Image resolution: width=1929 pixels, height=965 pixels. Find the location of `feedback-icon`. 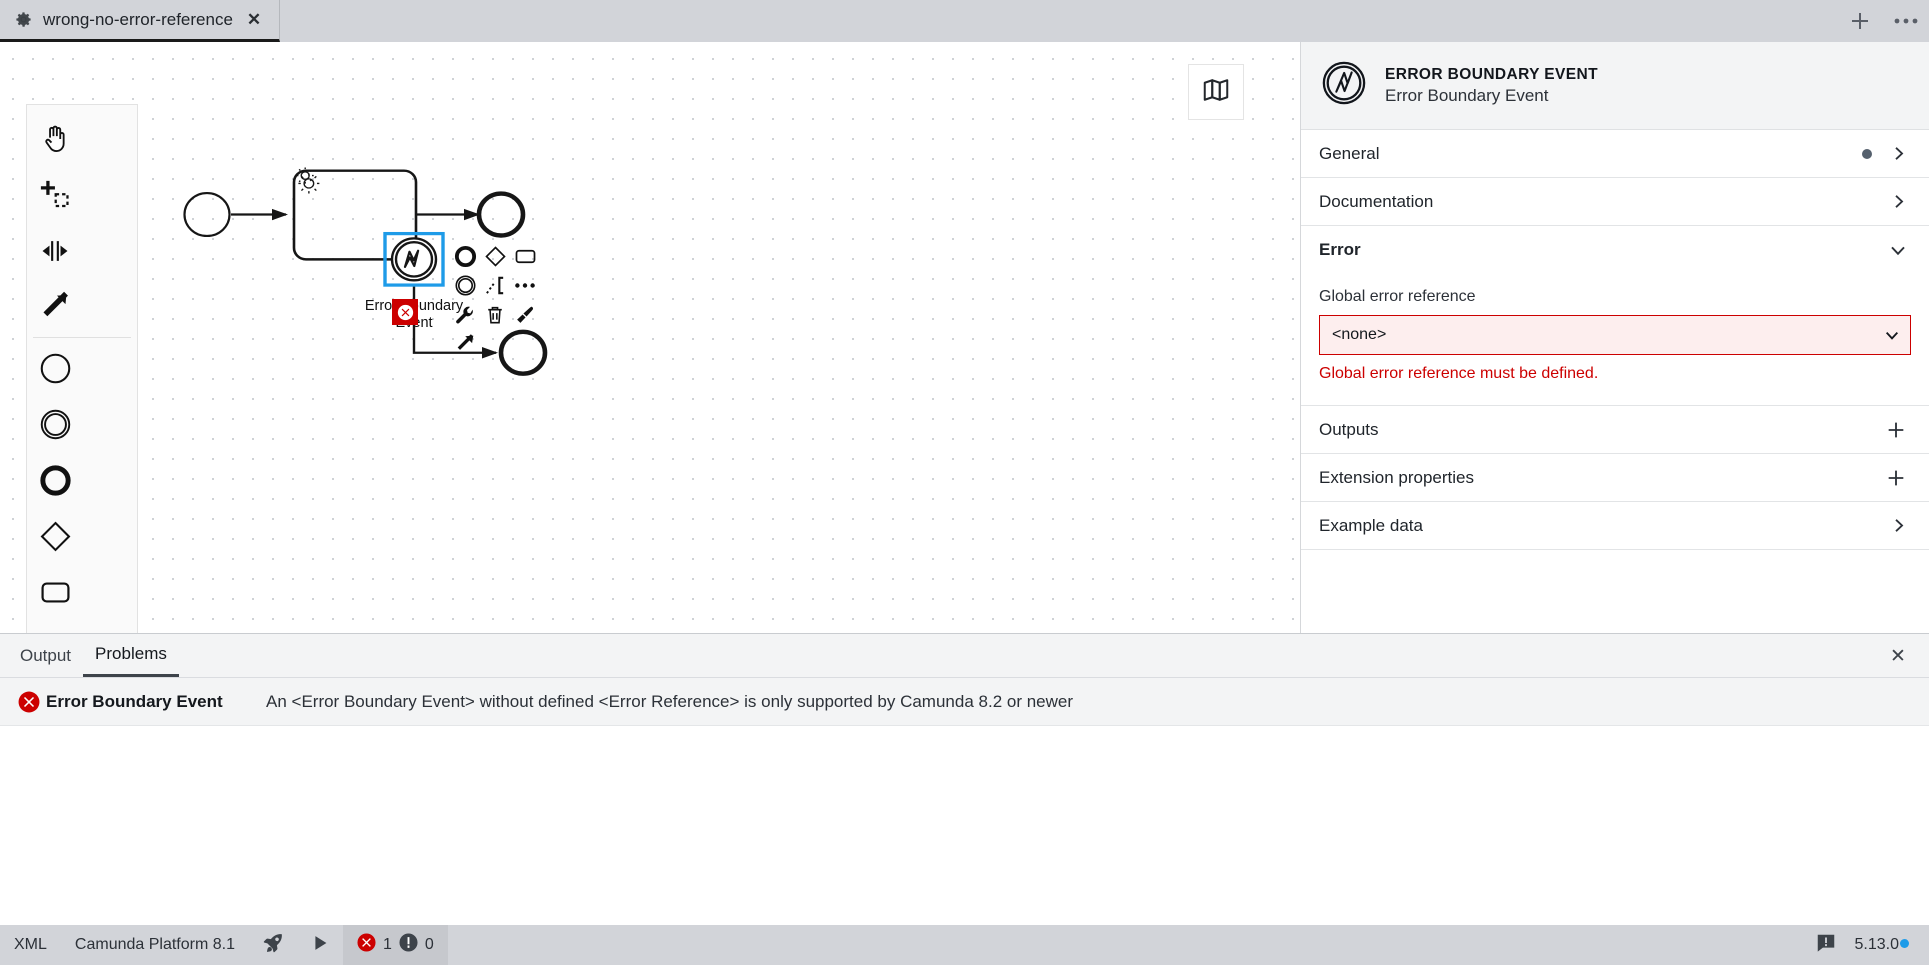

feedback-icon is located at coordinates (1826, 945).